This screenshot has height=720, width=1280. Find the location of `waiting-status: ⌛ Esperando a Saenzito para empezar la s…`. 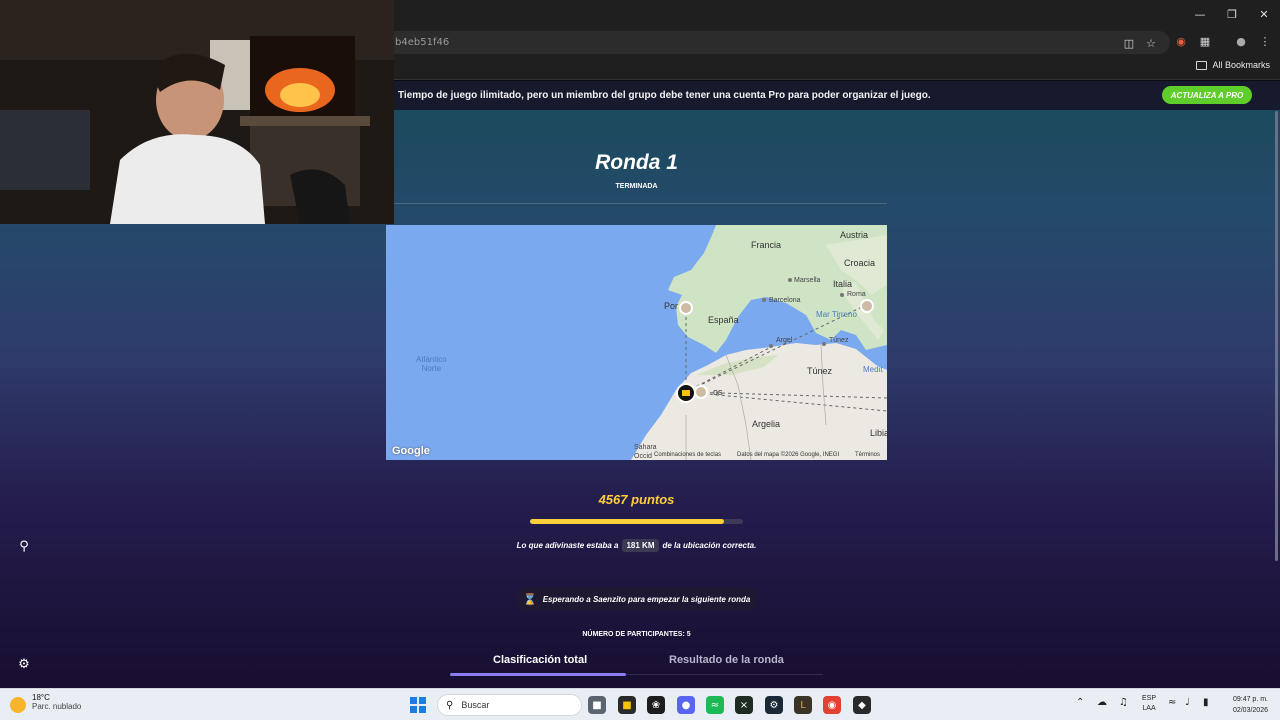

waiting-status: ⌛ Esperando a Saenzito para empezar la s… is located at coordinates (636, 599).